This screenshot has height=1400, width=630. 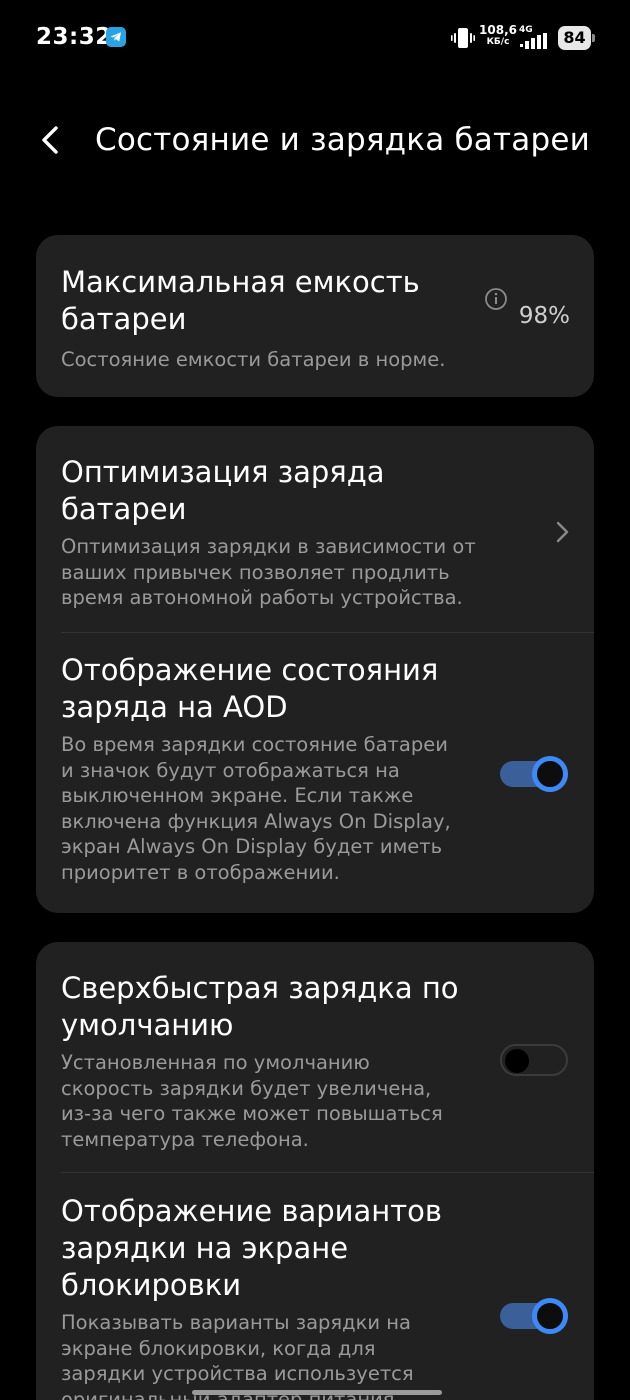 What do you see at coordinates (315, 38) in the screenshot?
I see `status-bar: 23:32 108,6 КБ/с 4G 84` at bounding box center [315, 38].